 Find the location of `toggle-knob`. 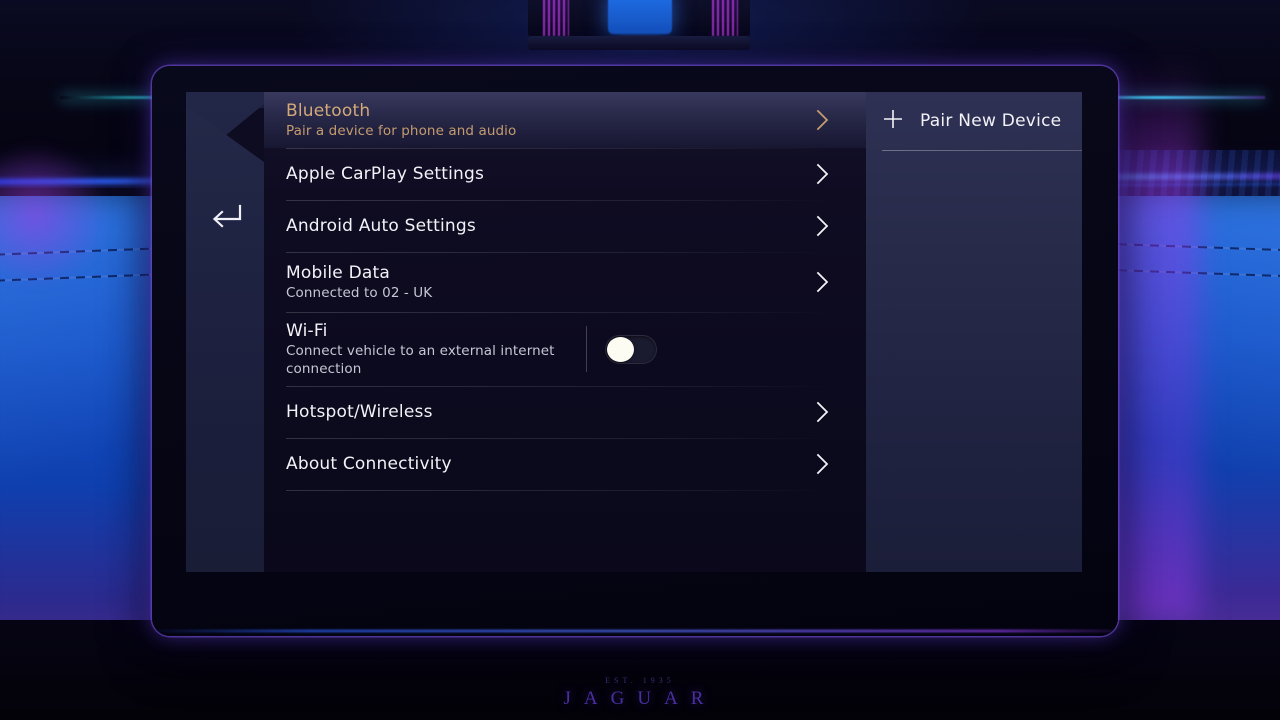

toggle-knob is located at coordinates (620, 349).